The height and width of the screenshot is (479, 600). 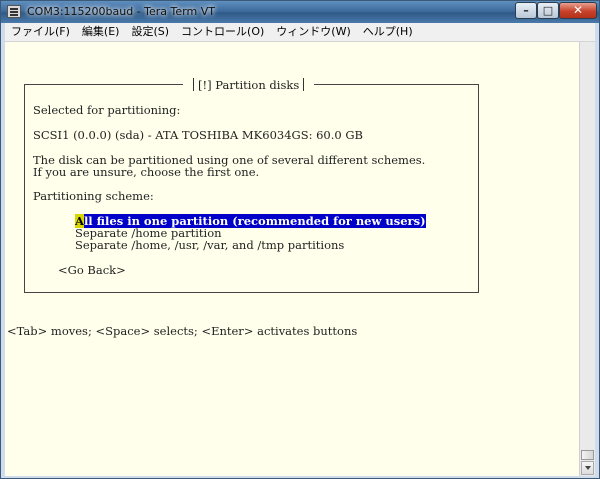 I want to click on menu-file: ファイル(F), so click(x=40, y=32).